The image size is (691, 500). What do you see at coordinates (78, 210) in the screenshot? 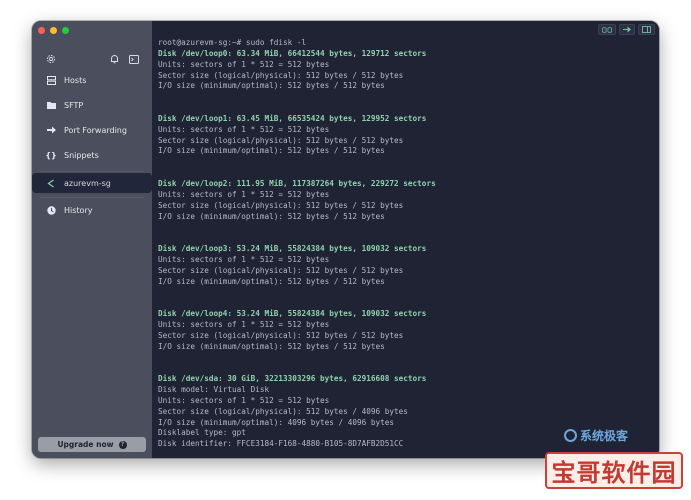
I see `sidebar-item-label: History` at bounding box center [78, 210].